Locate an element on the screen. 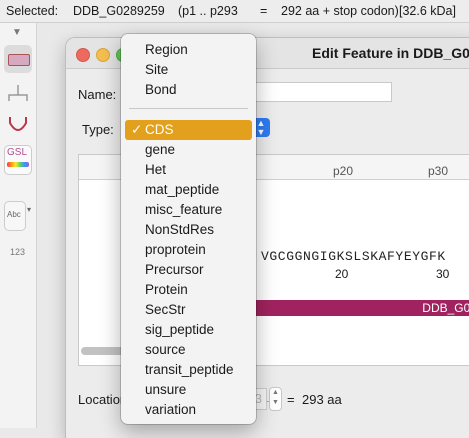 The height and width of the screenshot is (438, 469). site-marker-icon is located at coordinates (18, 93).